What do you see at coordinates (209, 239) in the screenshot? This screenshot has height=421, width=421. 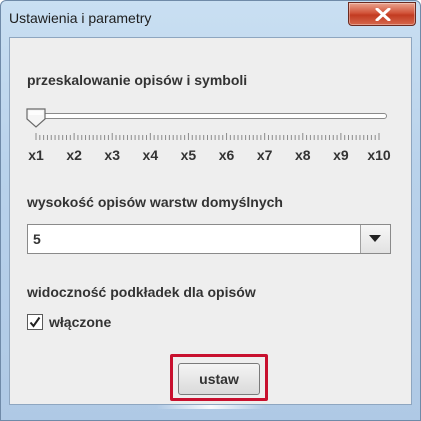 I see `height-combobox: 5` at bounding box center [209, 239].